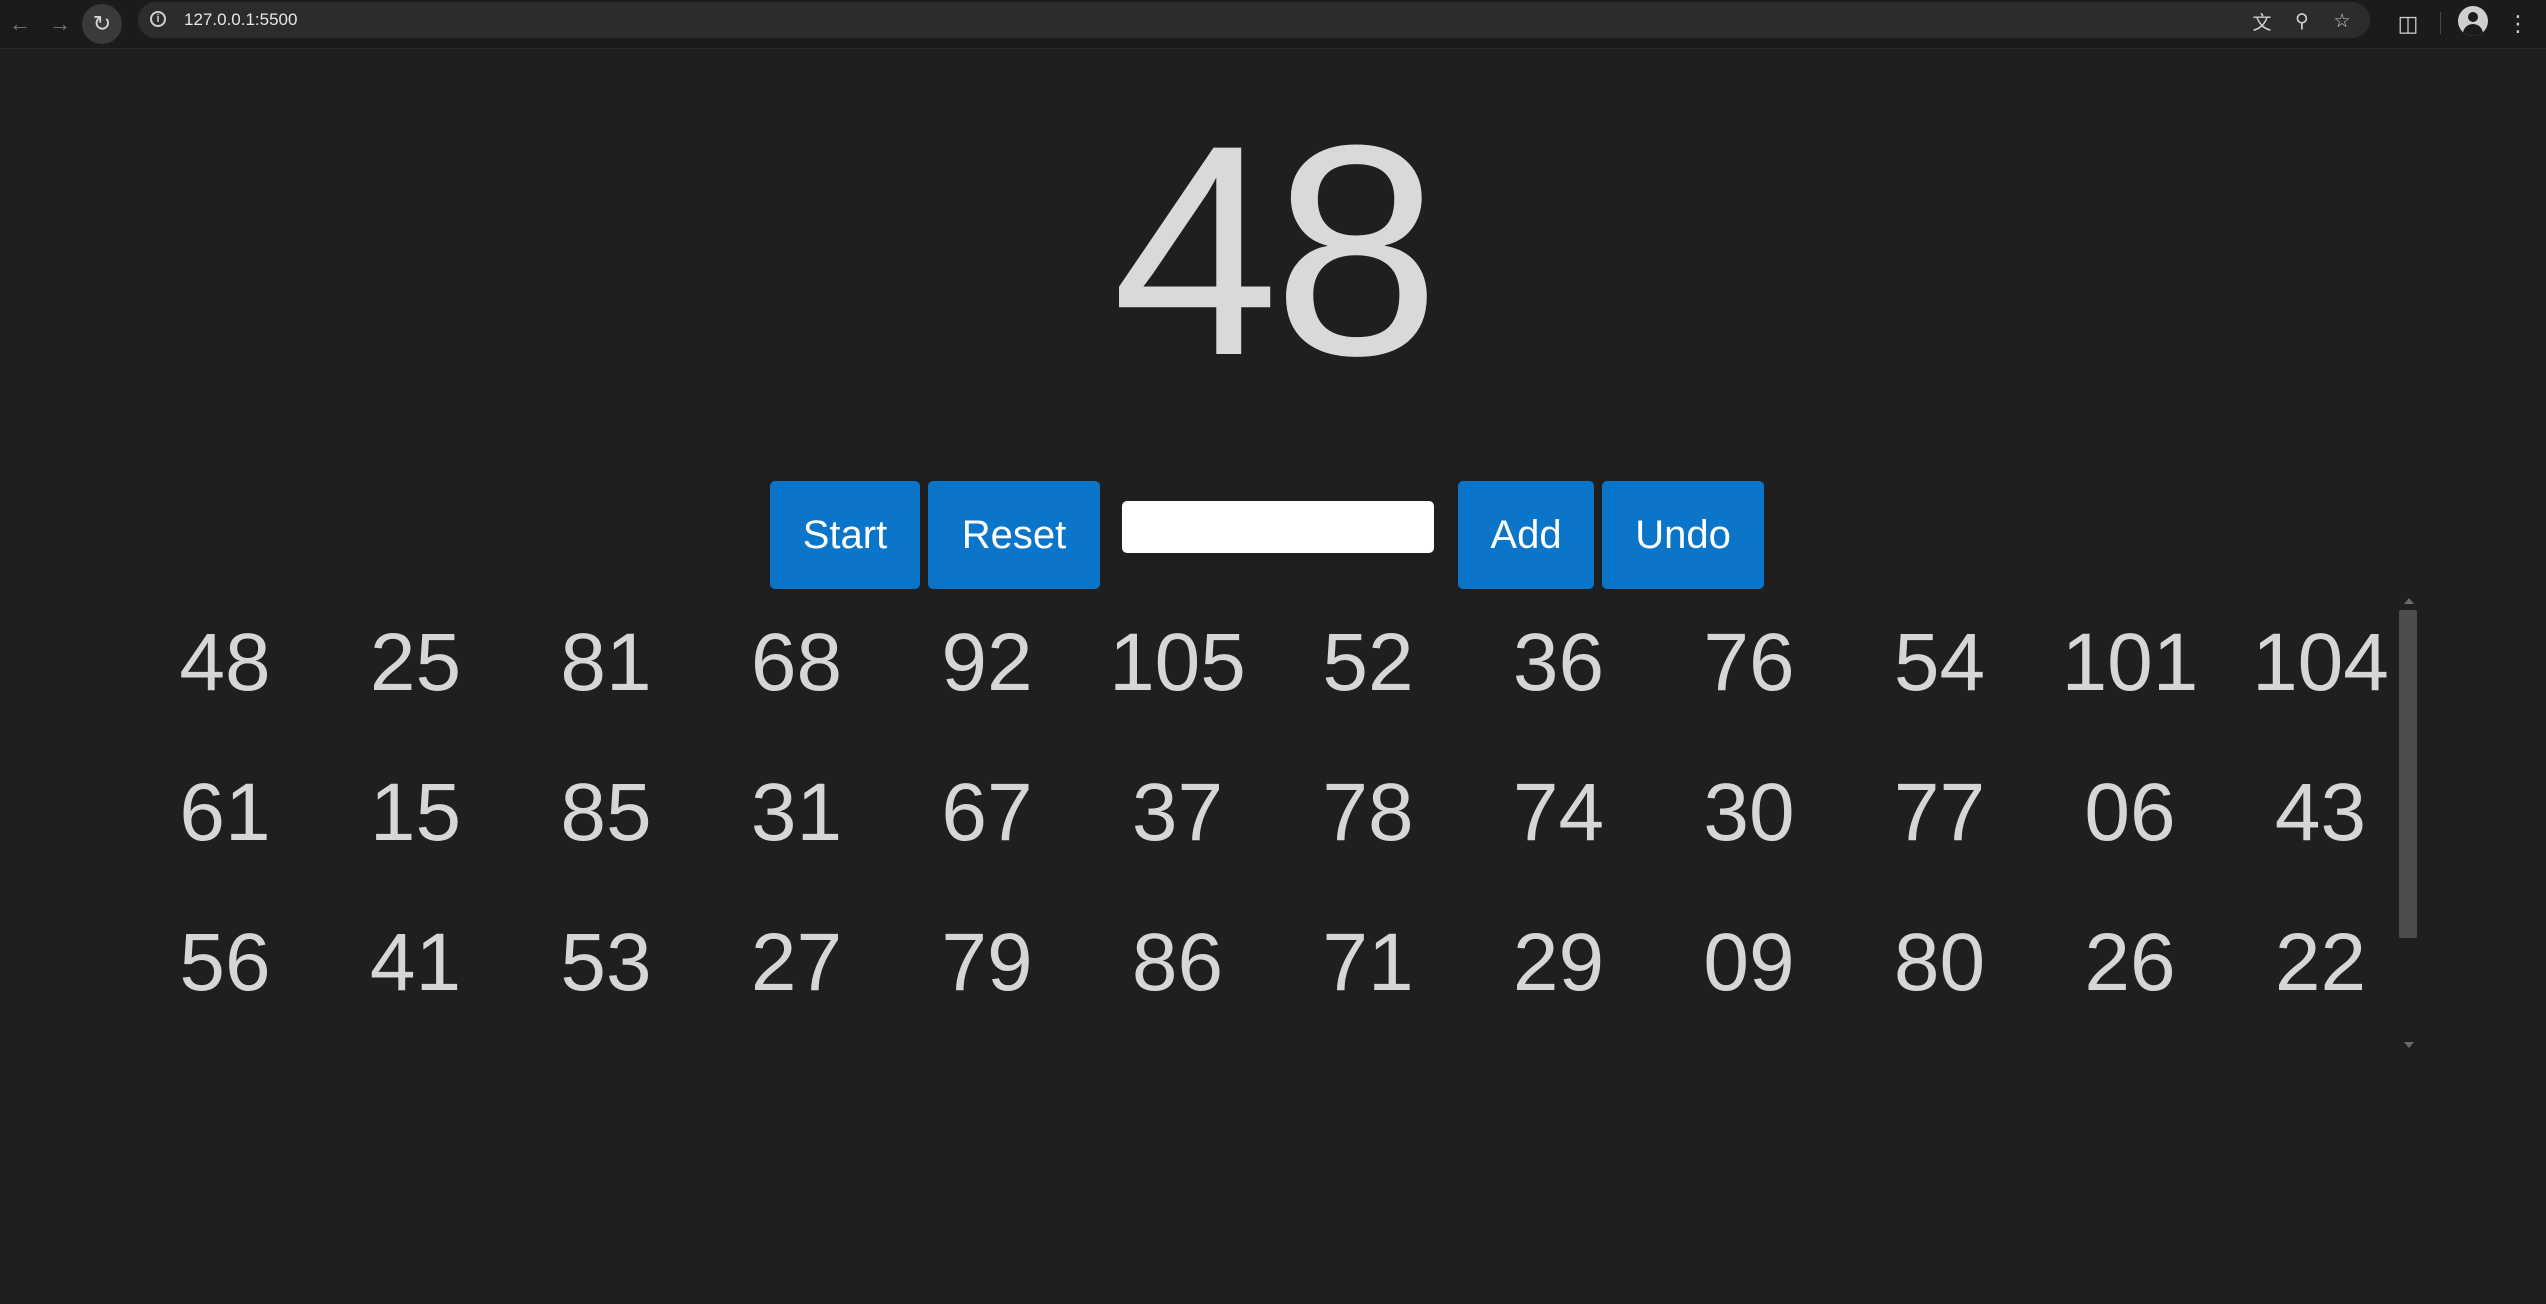 The image size is (2546, 1304). I want to click on number-cell: 48, so click(225, 662).